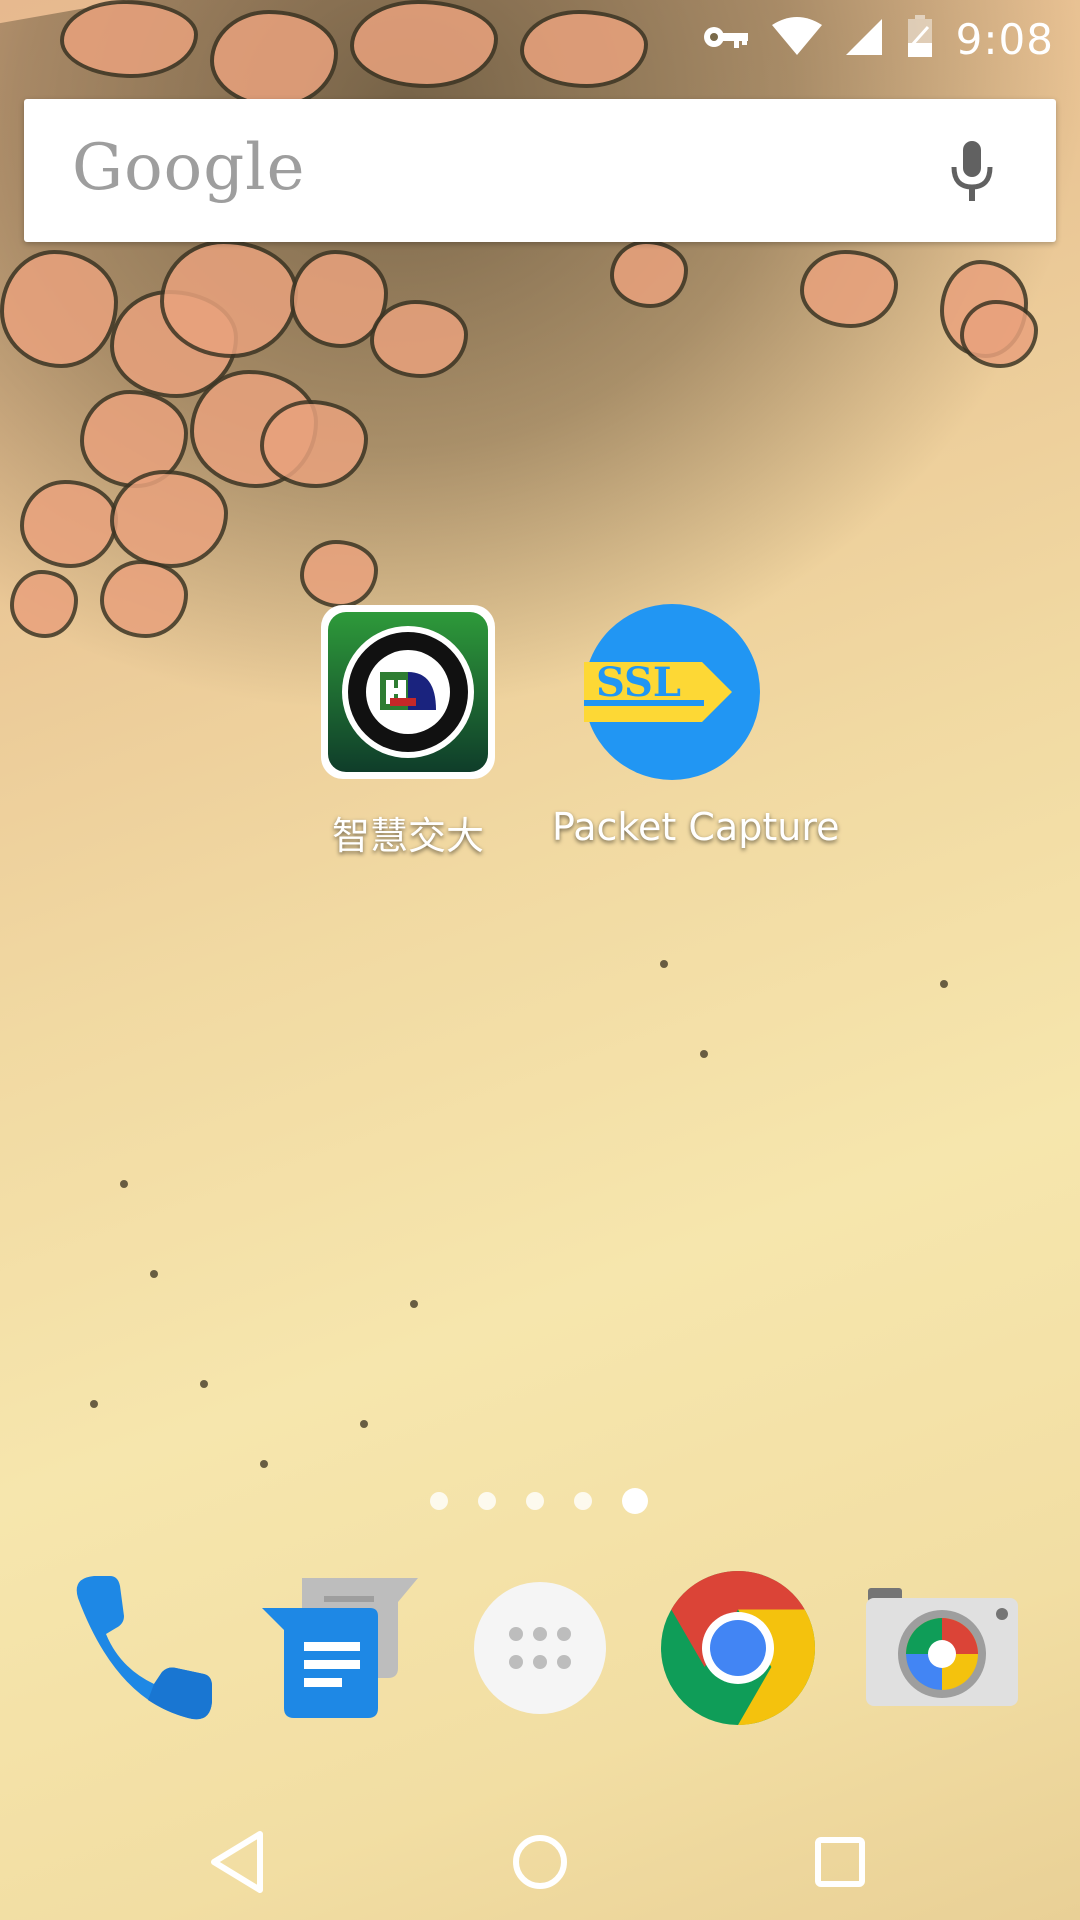 The height and width of the screenshot is (1920, 1080). Describe the element at coordinates (540, 170) in the screenshot. I see `google-search-bar: Google` at that location.